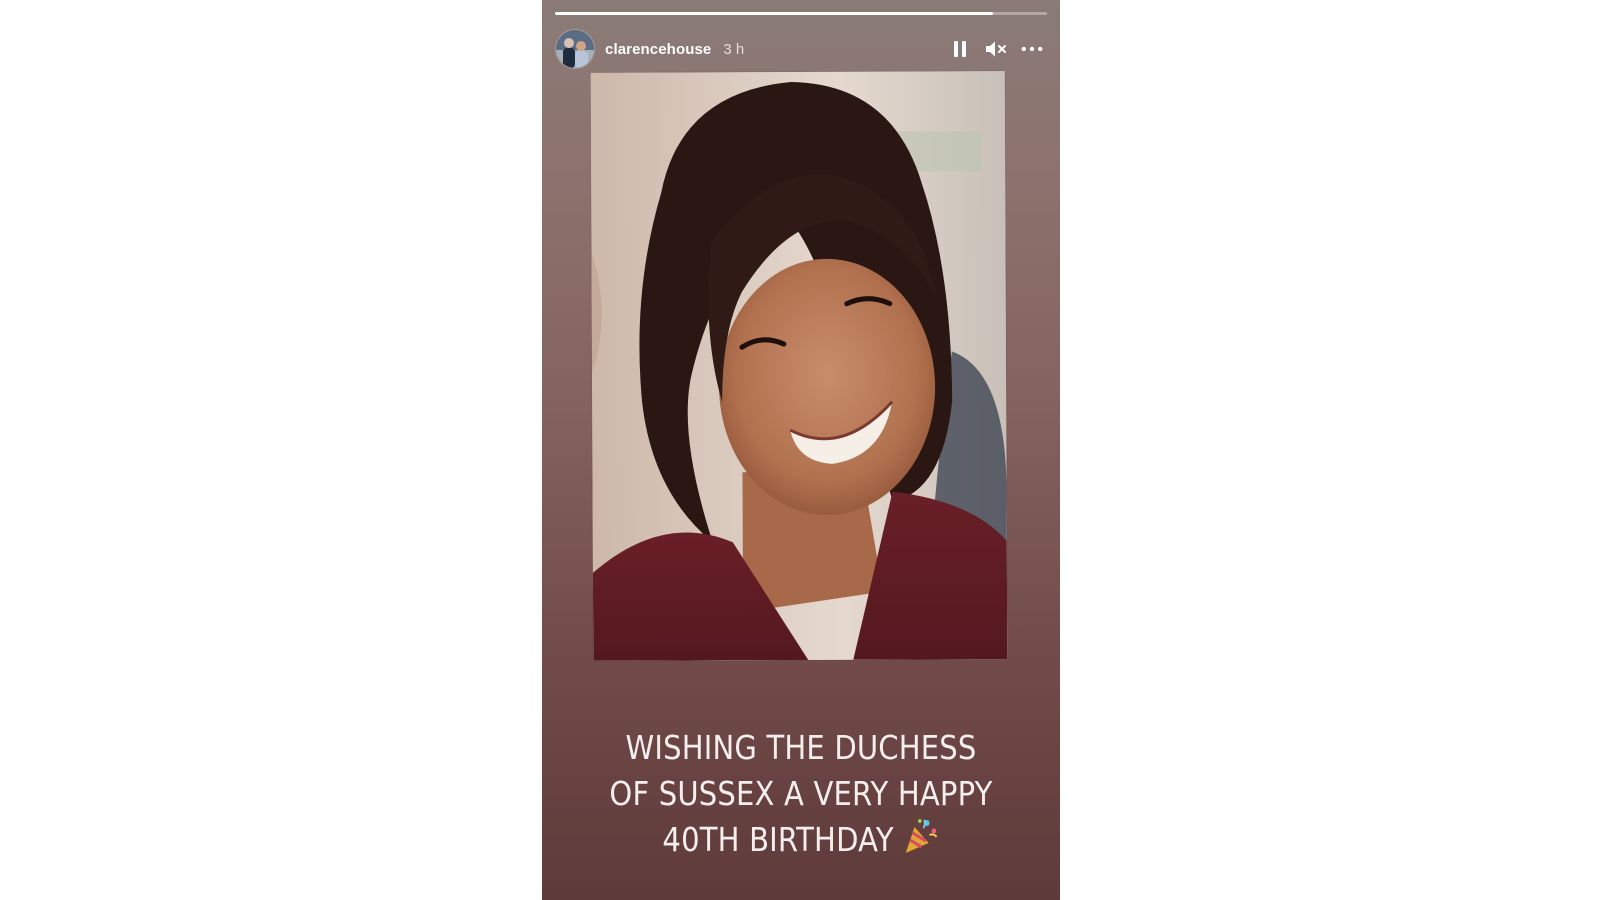  I want to click on party-popper-icon, so click(921, 837).